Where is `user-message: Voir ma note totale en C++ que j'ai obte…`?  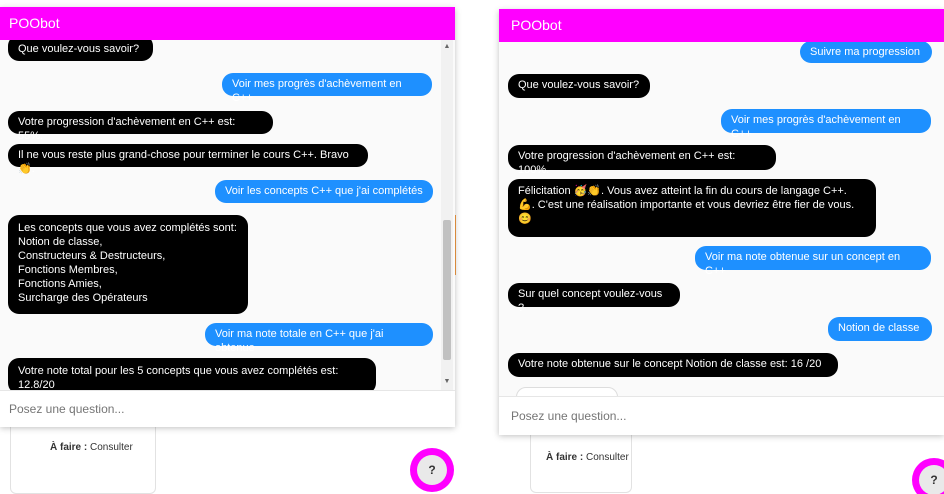
user-message: Voir ma note totale en C++ que j'ai obte… is located at coordinates (319, 338).